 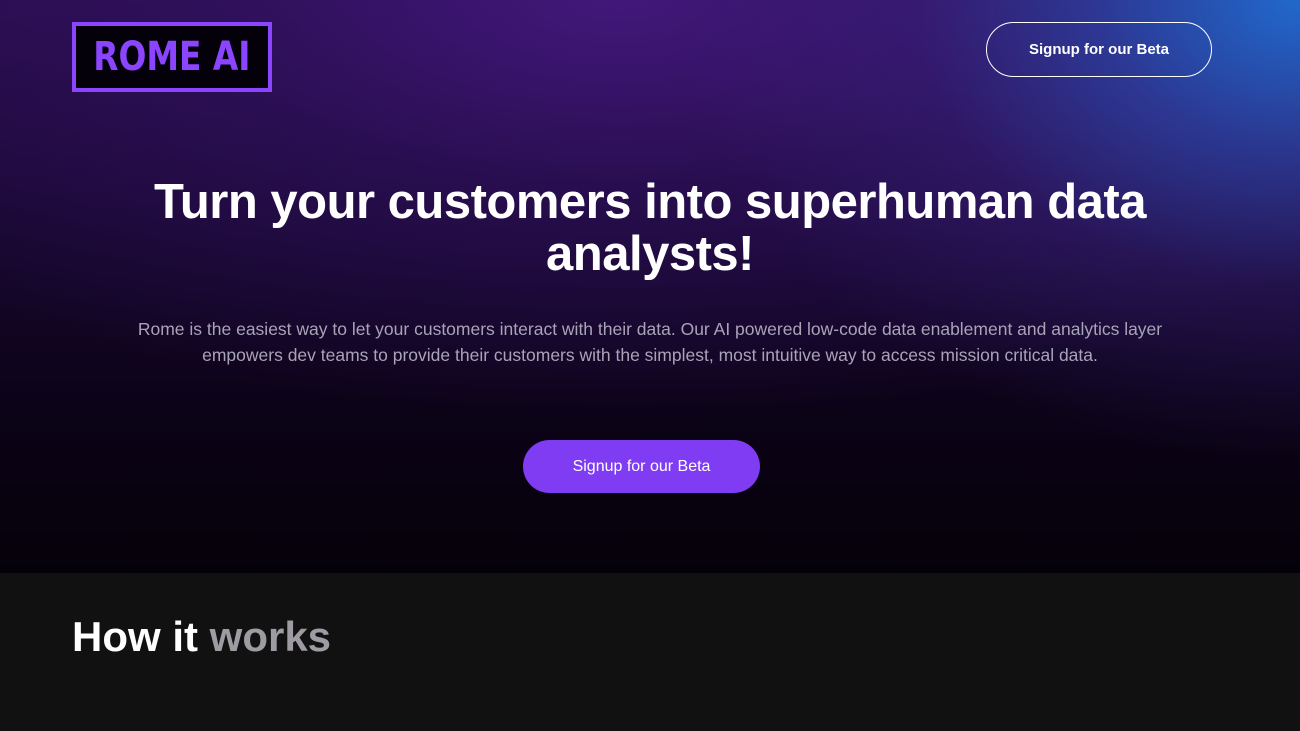 What do you see at coordinates (270, 636) in the screenshot?
I see `how-it-works-title-part2: works` at bounding box center [270, 636].